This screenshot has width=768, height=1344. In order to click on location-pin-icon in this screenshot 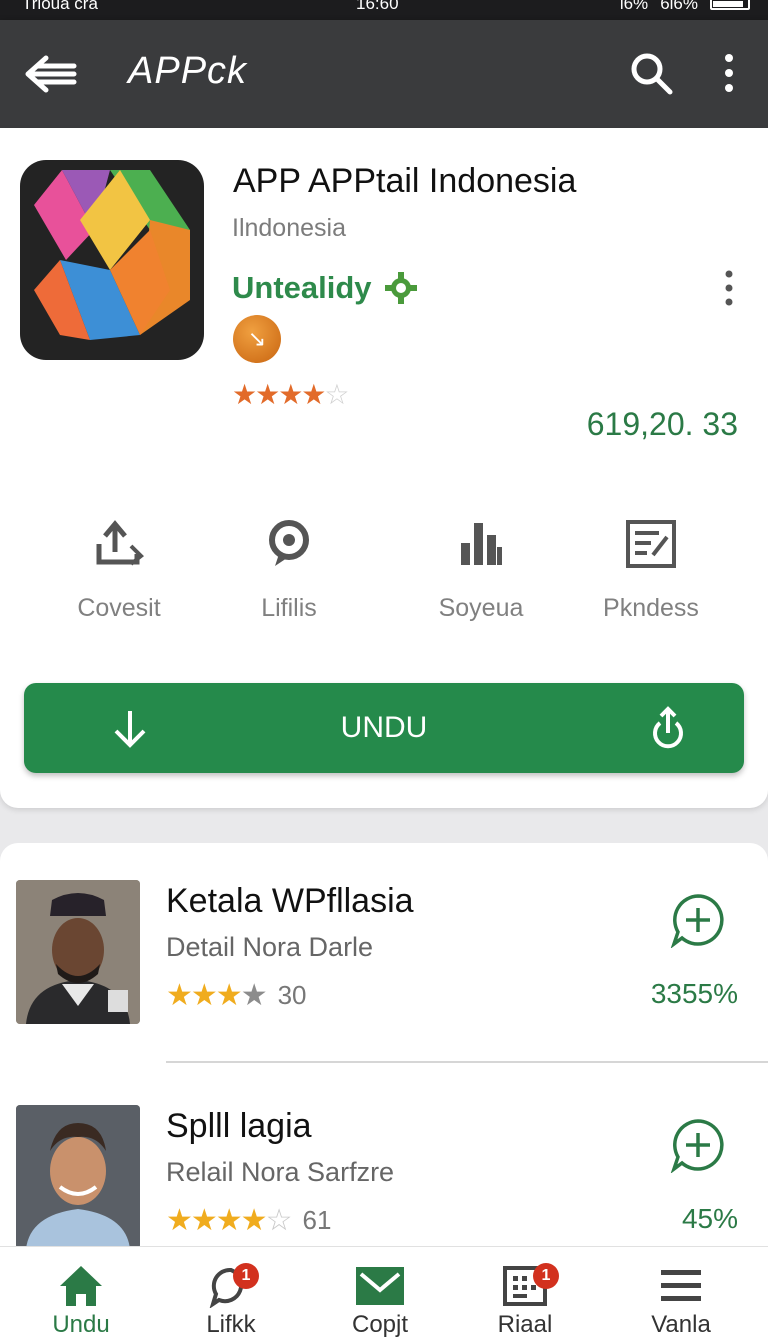, I will do `click(289, 543)`.